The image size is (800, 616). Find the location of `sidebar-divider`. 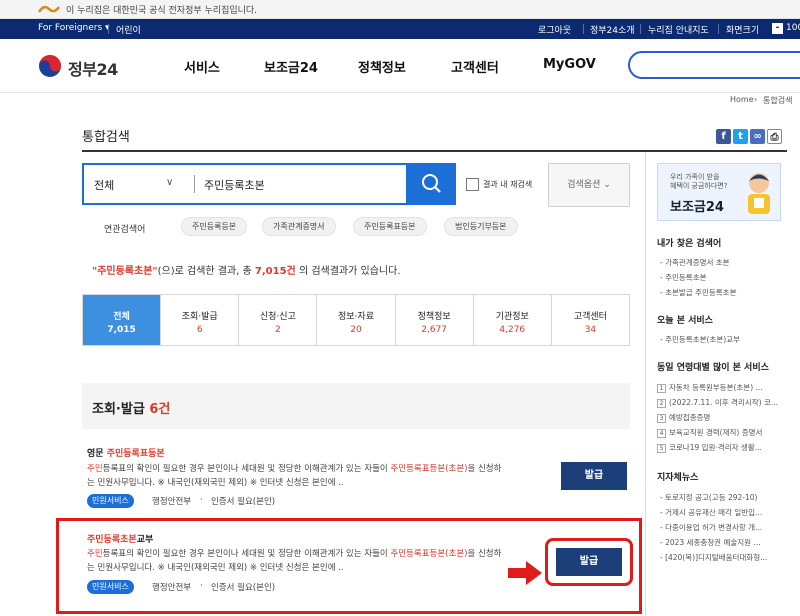

sidebar-divider is located at coordinates (645, 384).